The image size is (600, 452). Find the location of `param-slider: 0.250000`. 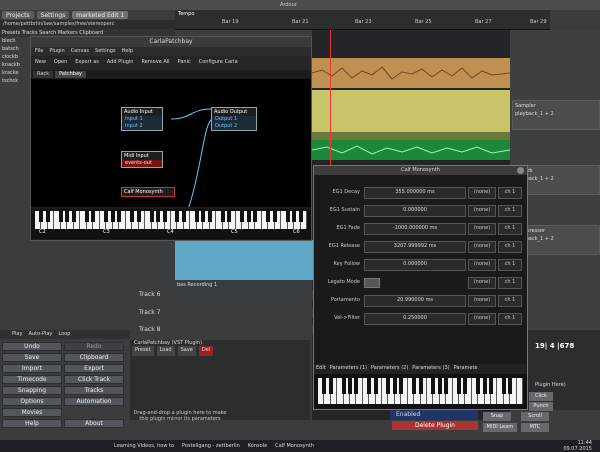

param-slider: 0.250000 is located at coordinates (415, 319).